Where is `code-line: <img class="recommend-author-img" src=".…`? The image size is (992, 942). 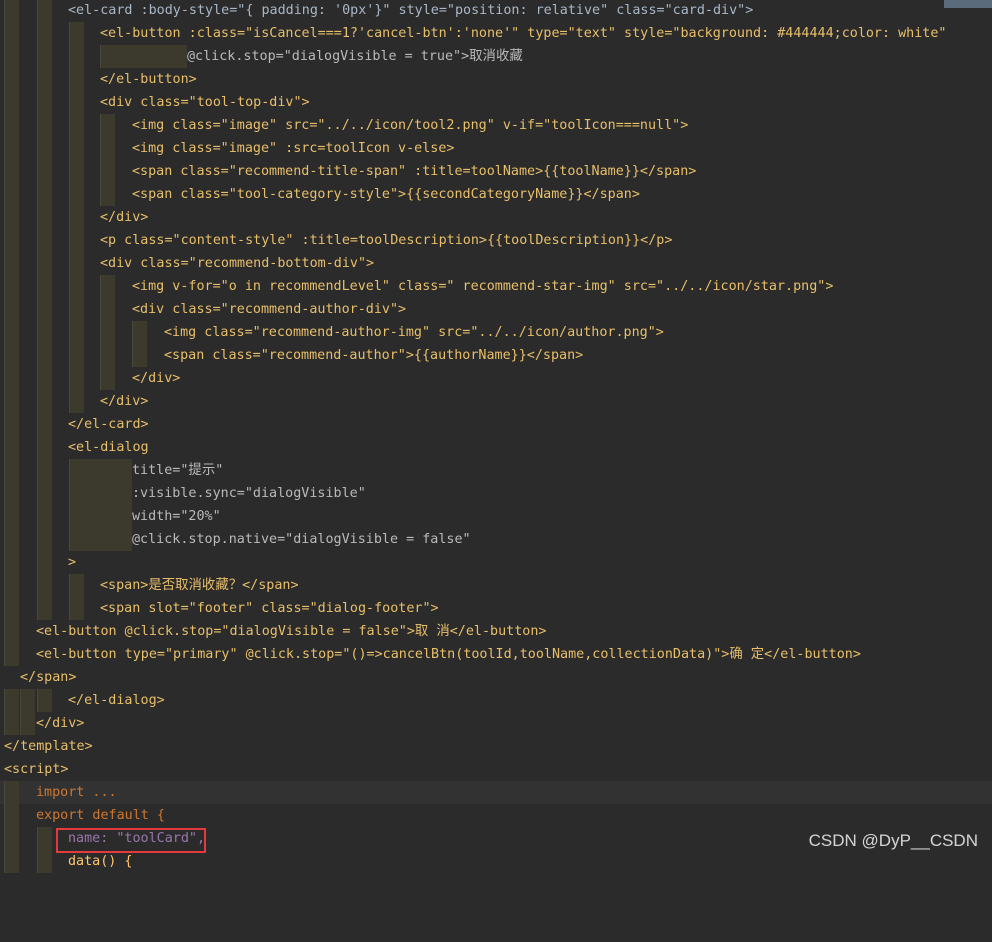
code-line: <img class="recommend-author-img" src=".… is located at coordinates (496, 332).